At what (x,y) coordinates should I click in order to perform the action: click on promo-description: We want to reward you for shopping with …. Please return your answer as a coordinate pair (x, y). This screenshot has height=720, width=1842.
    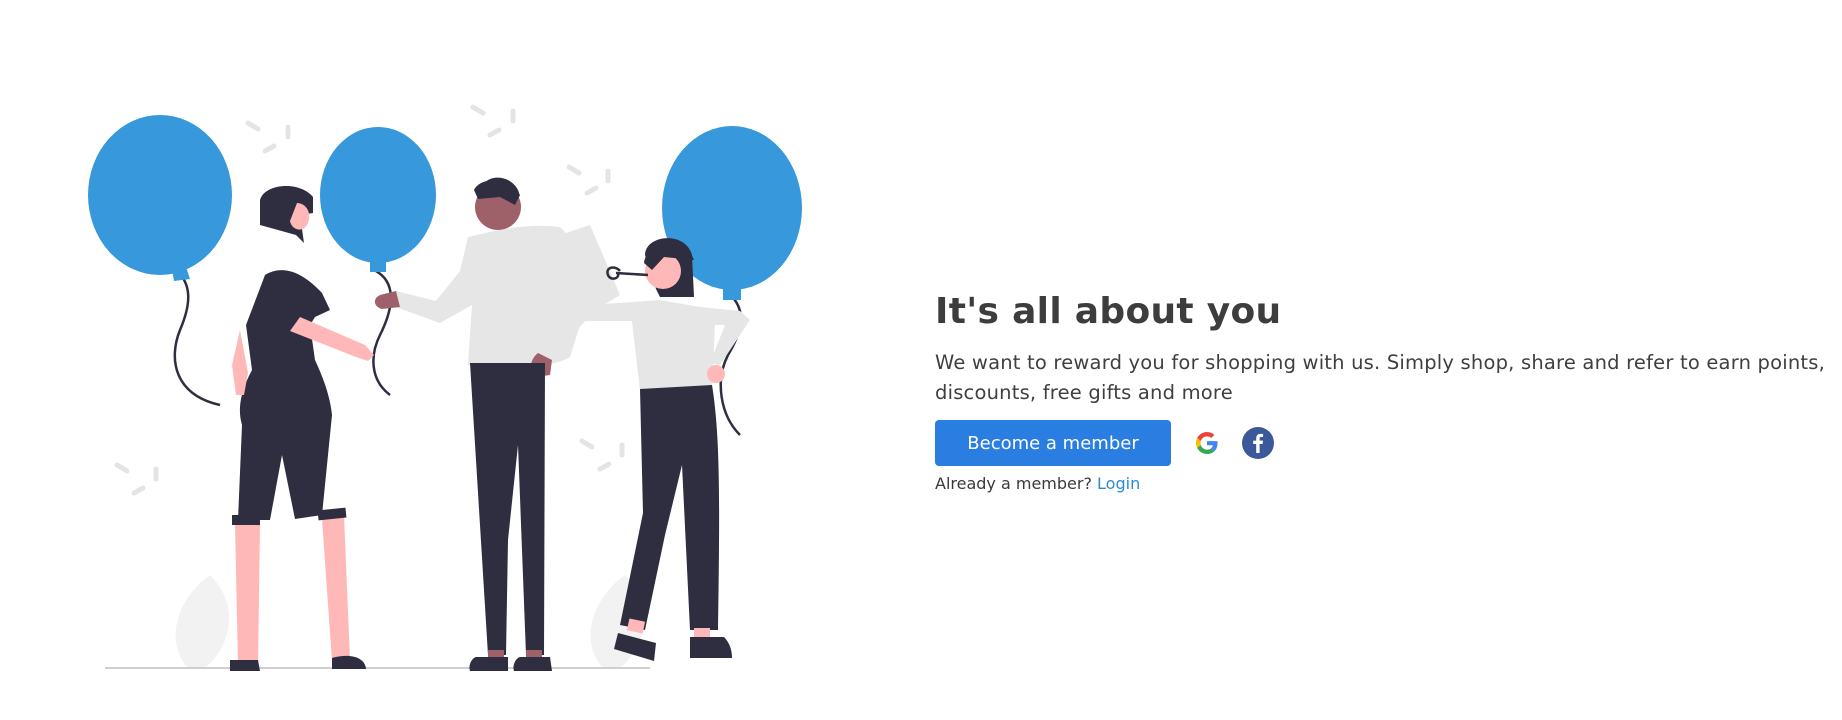
    Looking at the image, I should click on (1380, 377).